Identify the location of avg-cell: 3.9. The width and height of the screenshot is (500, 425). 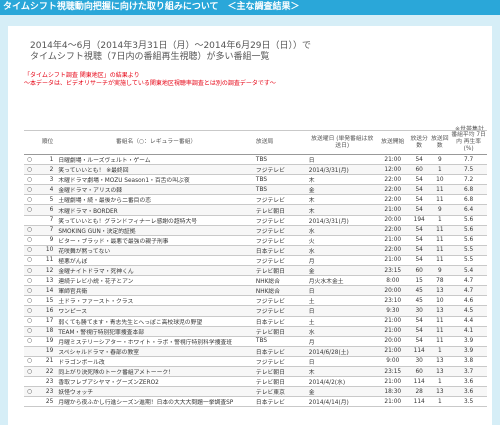
(468, 351).